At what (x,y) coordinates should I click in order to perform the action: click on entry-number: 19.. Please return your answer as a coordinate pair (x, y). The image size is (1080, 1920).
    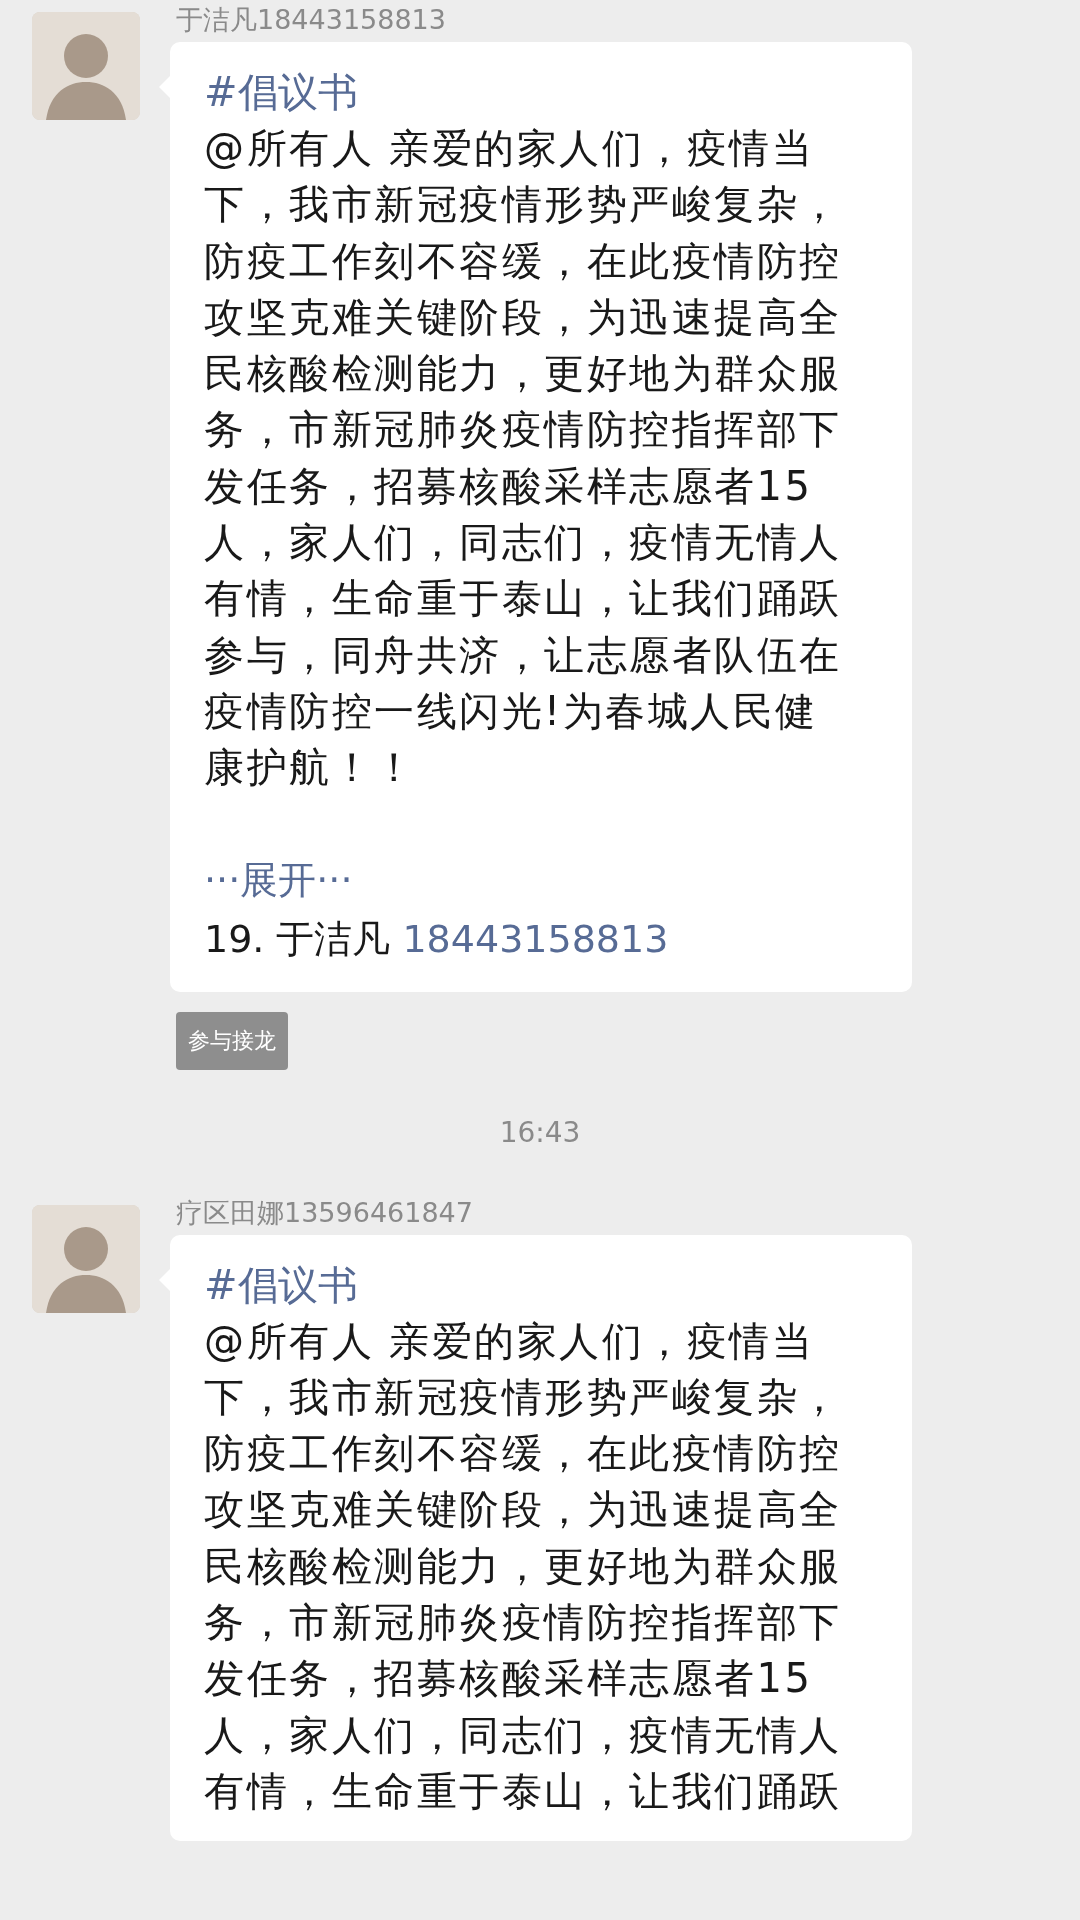
    Looking at the image, I should click on (234, 939).